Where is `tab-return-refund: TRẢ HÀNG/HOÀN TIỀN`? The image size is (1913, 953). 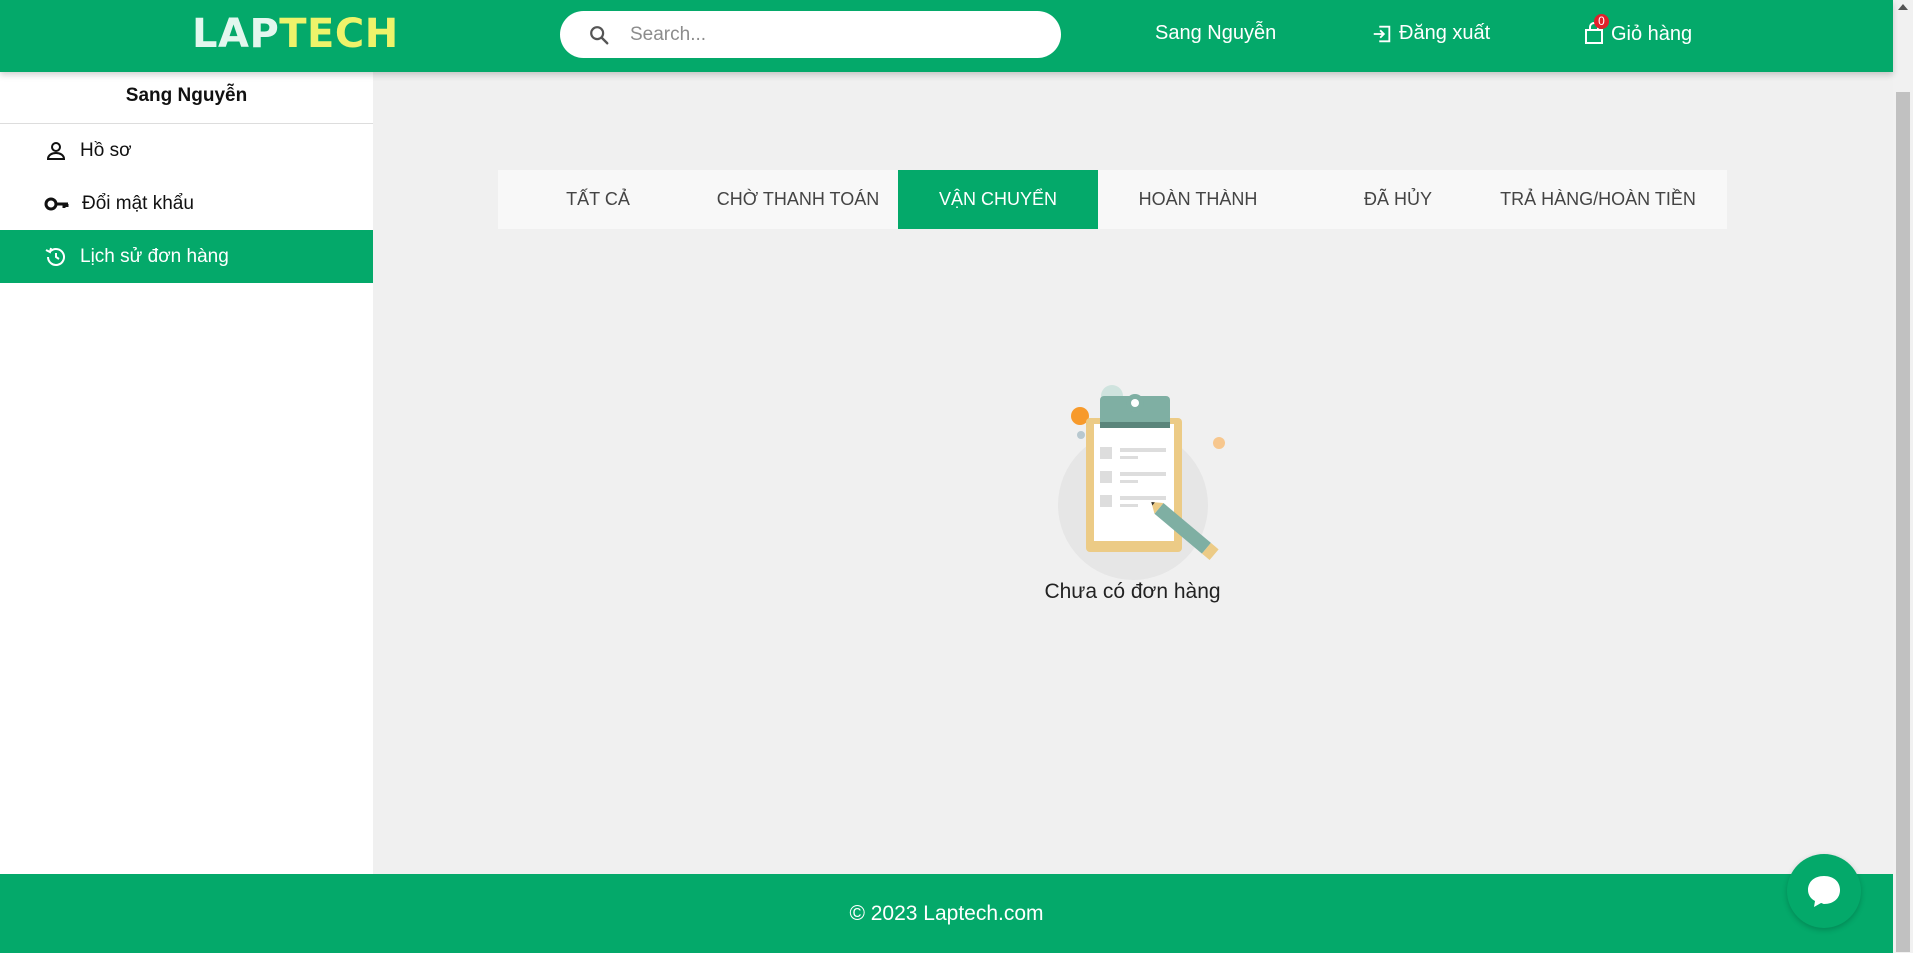
tab-return-refund: TRẢ HÀNG/HOÀN TIỀN is located at coordinates (1598, 199).